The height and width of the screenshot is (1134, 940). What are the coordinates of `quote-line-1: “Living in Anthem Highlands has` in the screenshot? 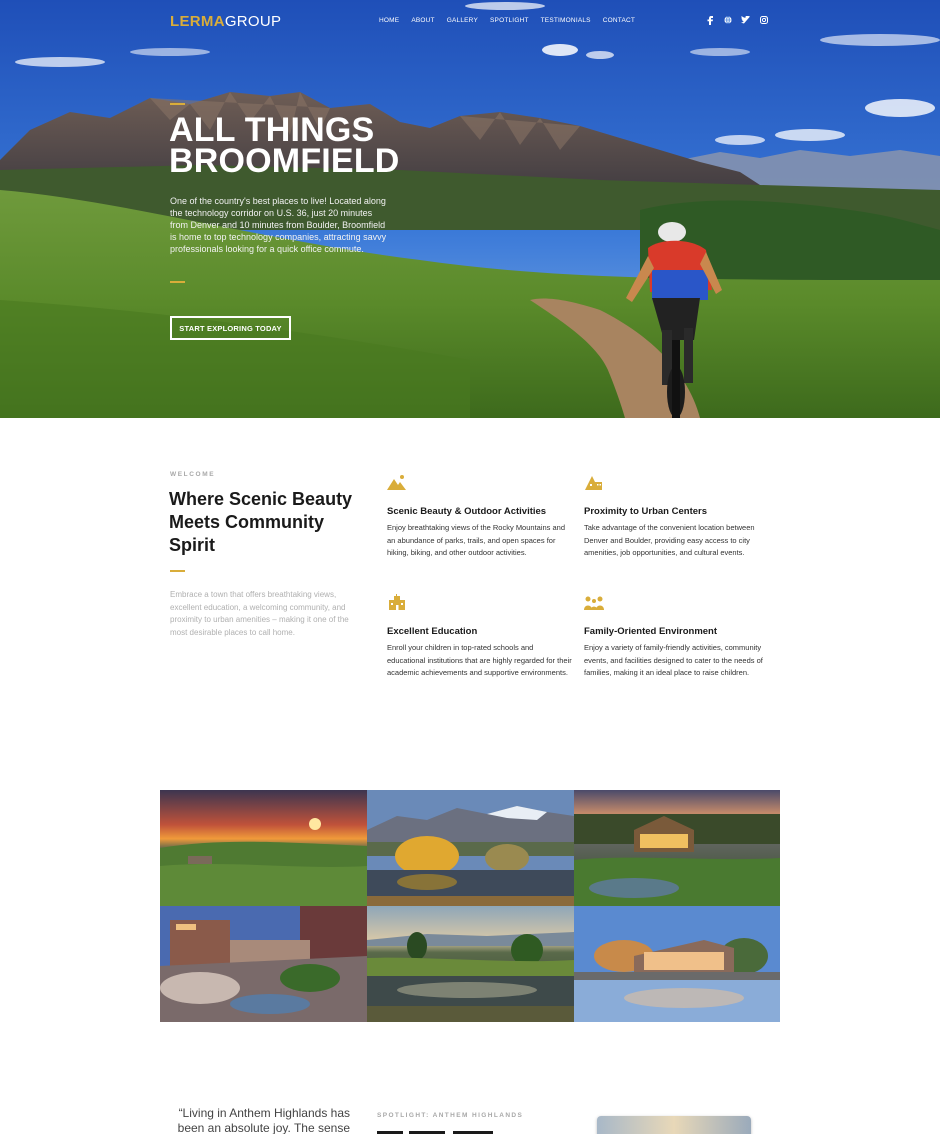 It's located at (264, 1113).